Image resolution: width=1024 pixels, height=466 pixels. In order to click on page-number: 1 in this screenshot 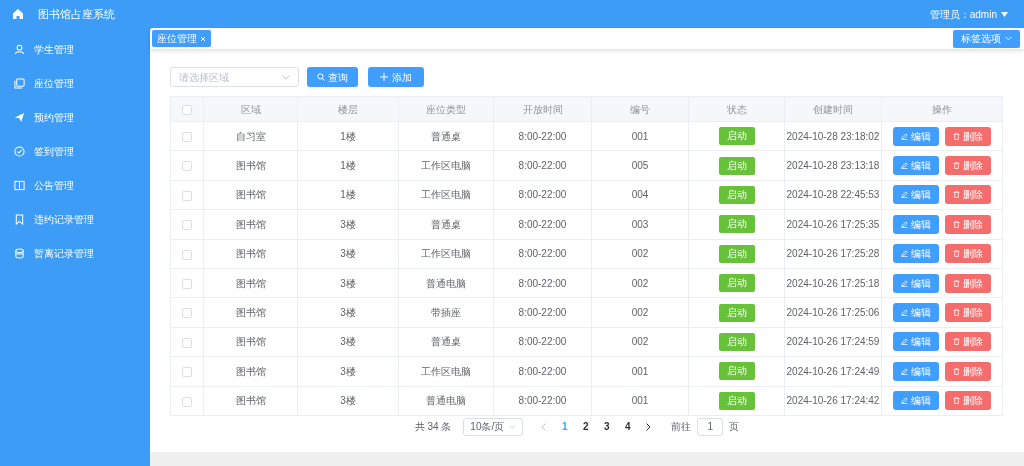, I will do `click(565, 427)`.